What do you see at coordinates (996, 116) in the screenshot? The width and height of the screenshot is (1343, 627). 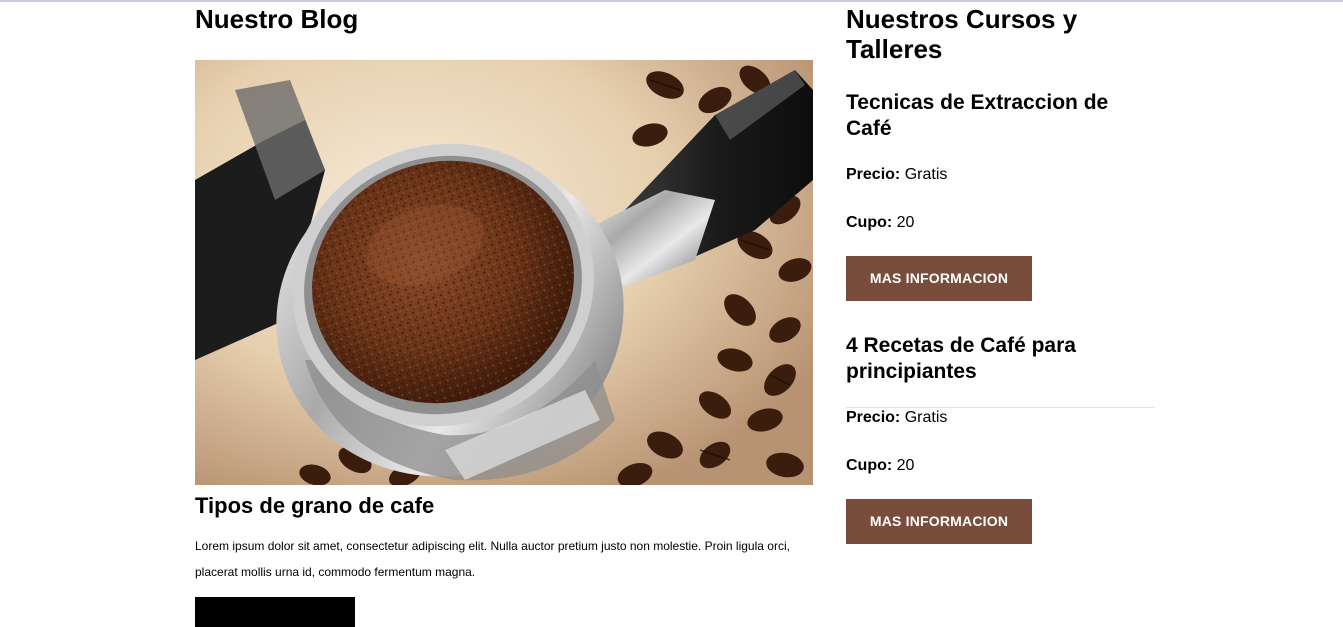 I see `course-title: Tecnicas de Extraccion de Café` at bounding box center [996, 116].